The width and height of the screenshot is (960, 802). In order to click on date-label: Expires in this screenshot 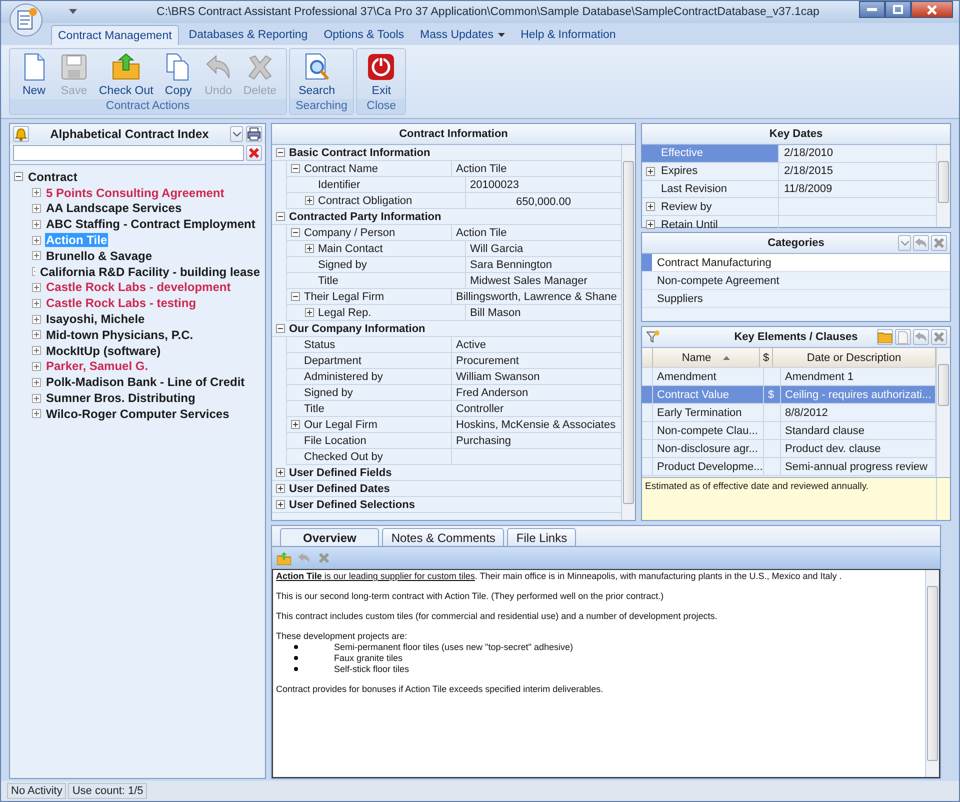, I will do `click(710, 171)`.